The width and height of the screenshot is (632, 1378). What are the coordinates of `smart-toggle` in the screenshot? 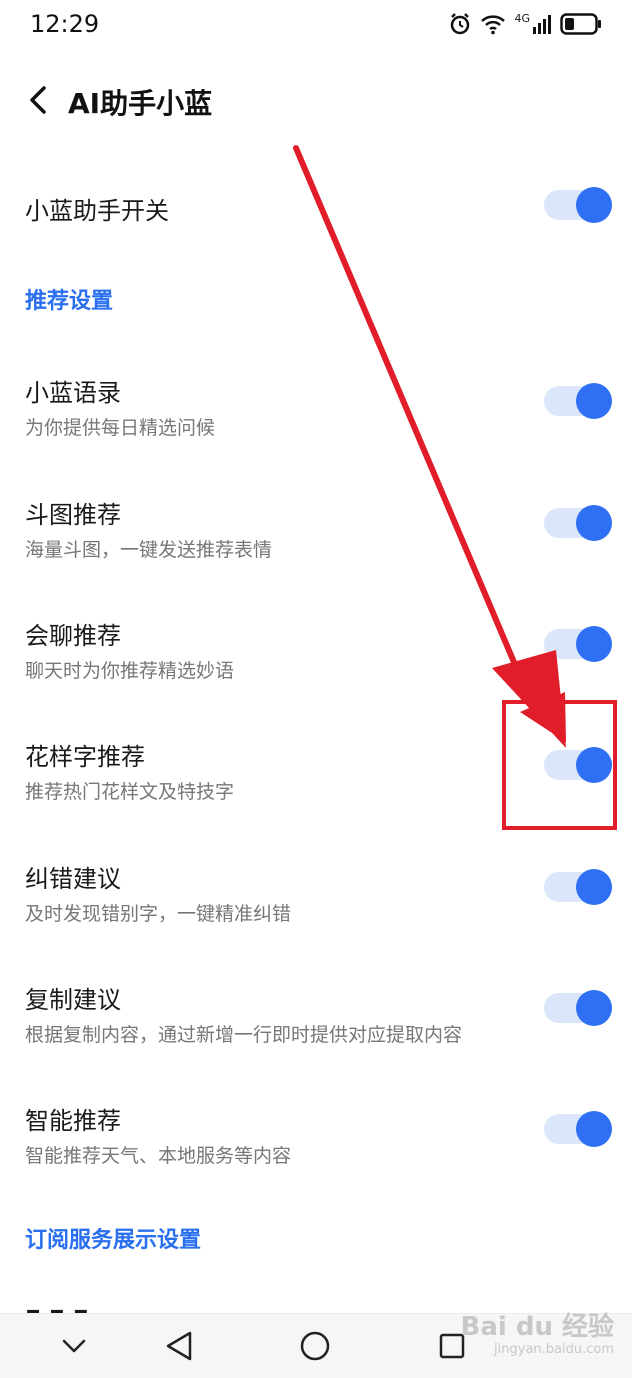 It's located at (578, 1128).